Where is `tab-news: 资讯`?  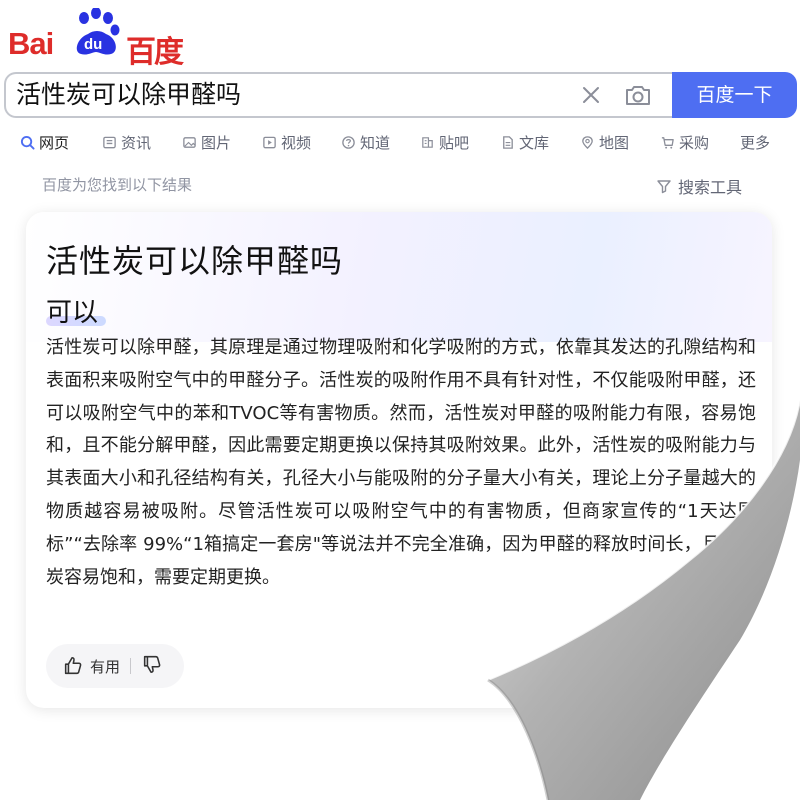
tab-news: 资讯 is located at coordinates (126, 142).